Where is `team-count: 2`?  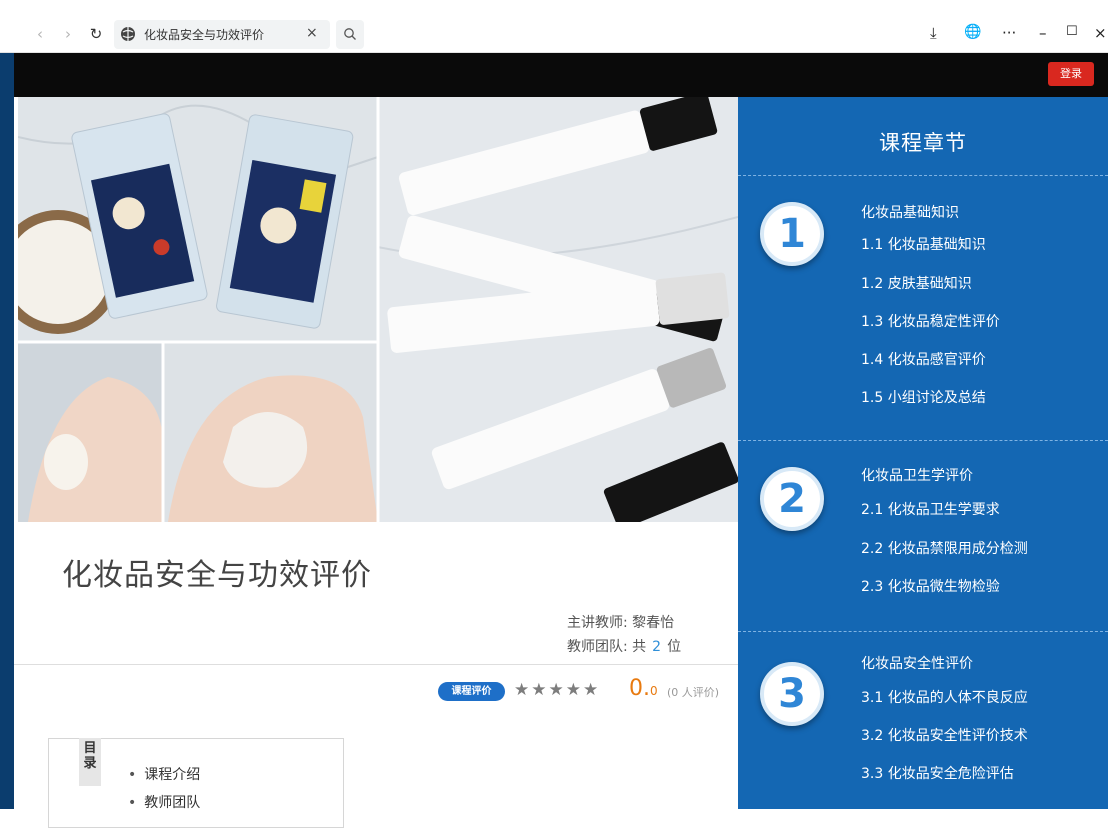
team-count: 2 is located at coordinates (656, 647).